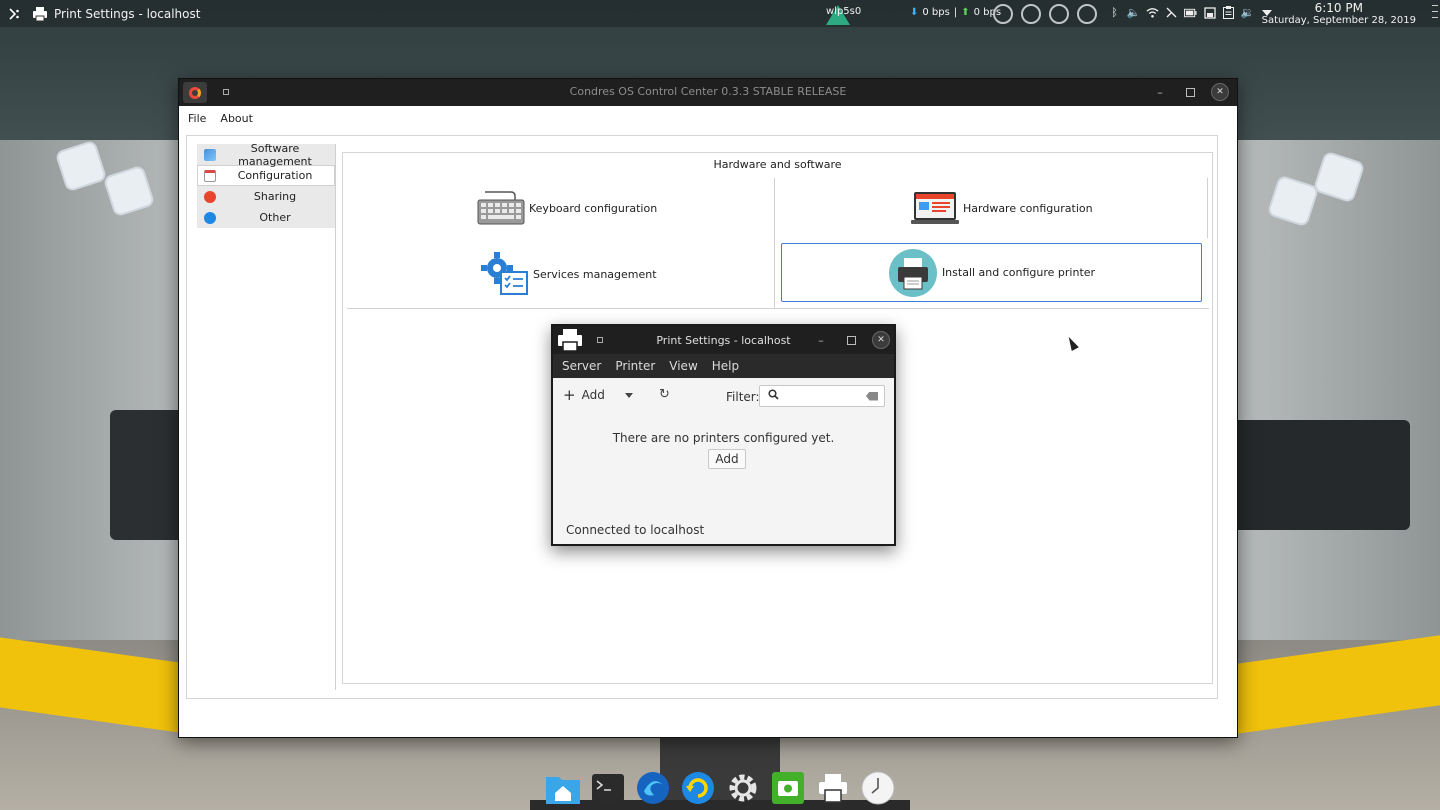  I want to click on refresh-icon: ↻, so click(666, 395).